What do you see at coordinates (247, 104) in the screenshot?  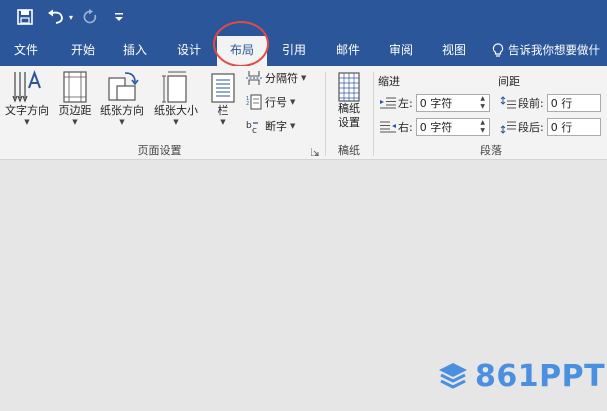 I see `svg-text: 2` at bounding box center [247, 104].